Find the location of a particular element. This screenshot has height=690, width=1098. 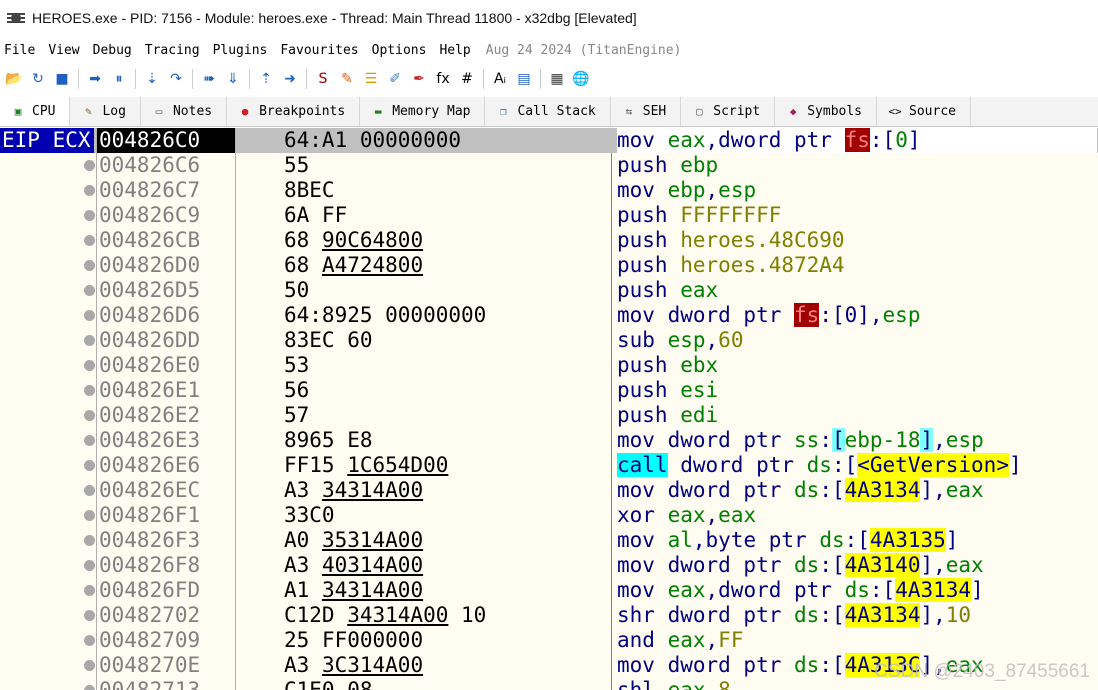

disasm-row: 004826E0 53 push ebx is located at coordinates (549, 365).